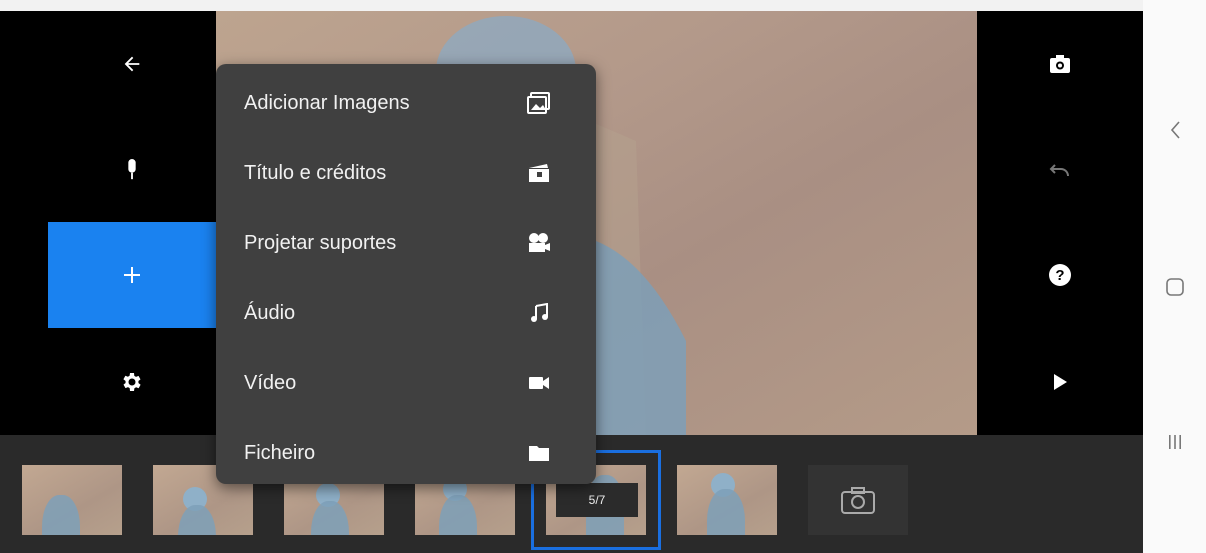 This screenshot has height=553, width=1206. I want to click on play-icon, so click(1060, 382).